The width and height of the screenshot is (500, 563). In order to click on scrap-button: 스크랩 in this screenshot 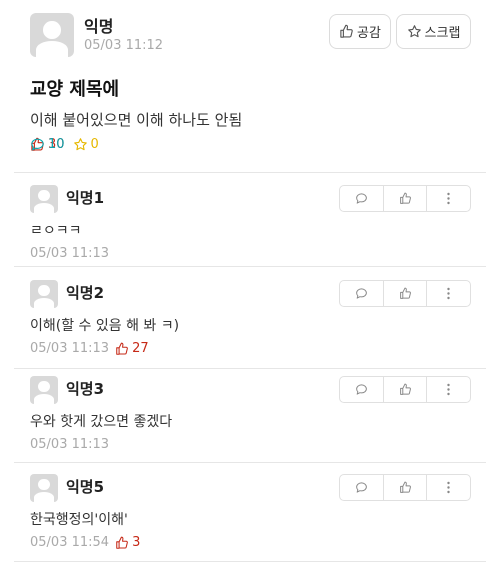, I will do `click(433, 31)`.